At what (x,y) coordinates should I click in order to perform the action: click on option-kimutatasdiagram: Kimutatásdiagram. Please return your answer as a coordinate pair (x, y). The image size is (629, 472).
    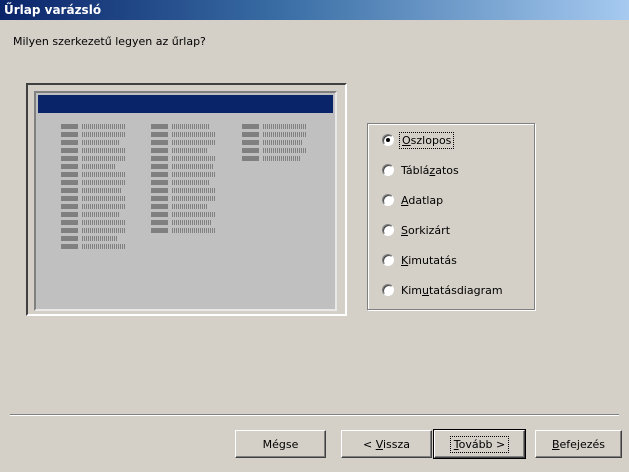
    Looking at the image, I should click on (442, 290).